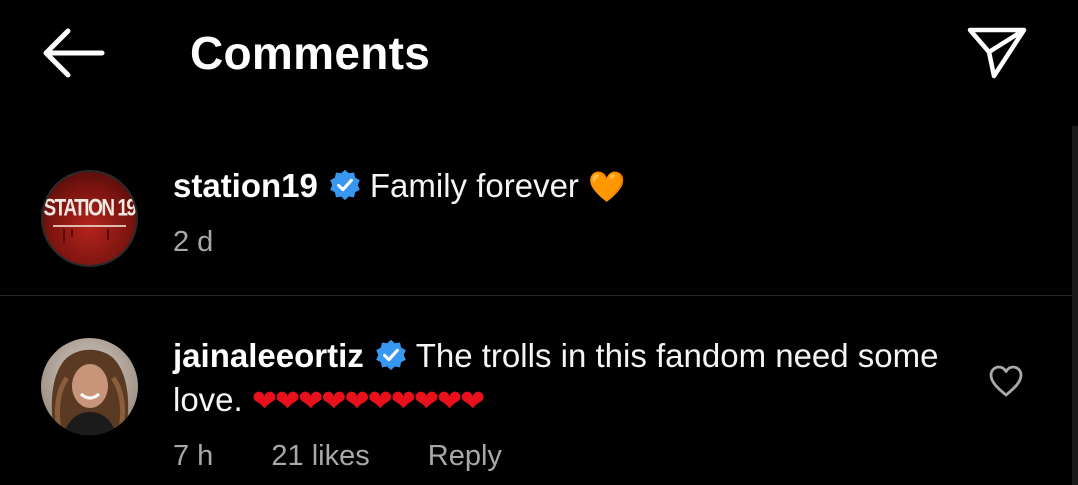 The image size is (1078, 485). What do you see at coordinates (536, 295) in the screenshot?
I see `divider` at bounding box center [536, 295].